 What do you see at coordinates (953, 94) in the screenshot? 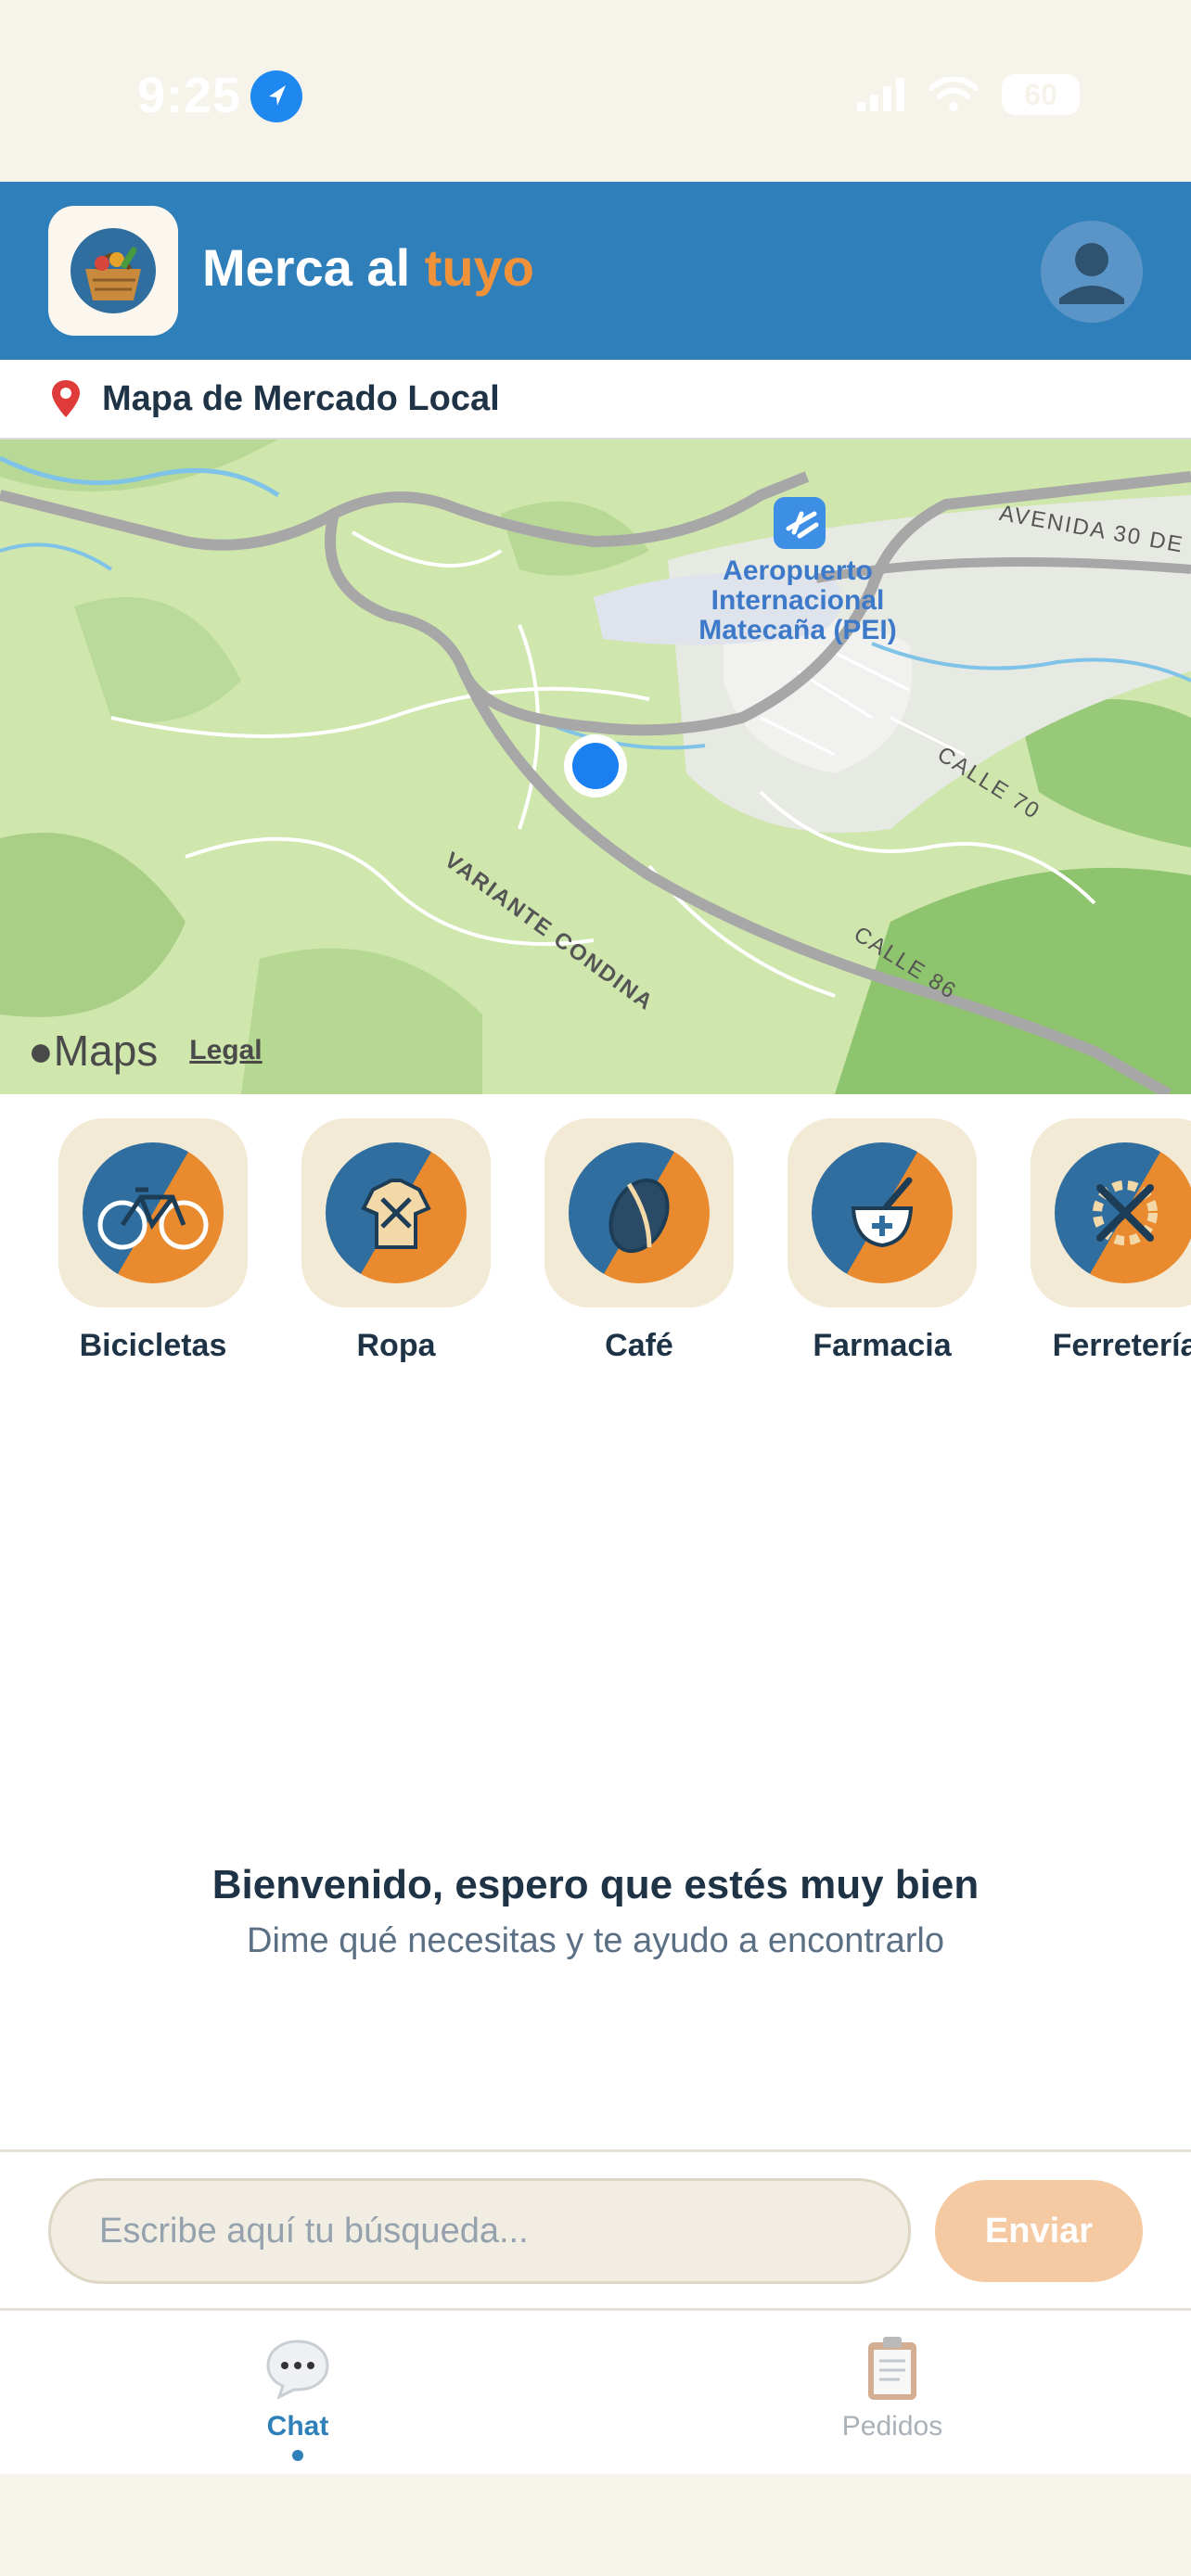
I see `wifi-icon` at bounding box center [953, 94].